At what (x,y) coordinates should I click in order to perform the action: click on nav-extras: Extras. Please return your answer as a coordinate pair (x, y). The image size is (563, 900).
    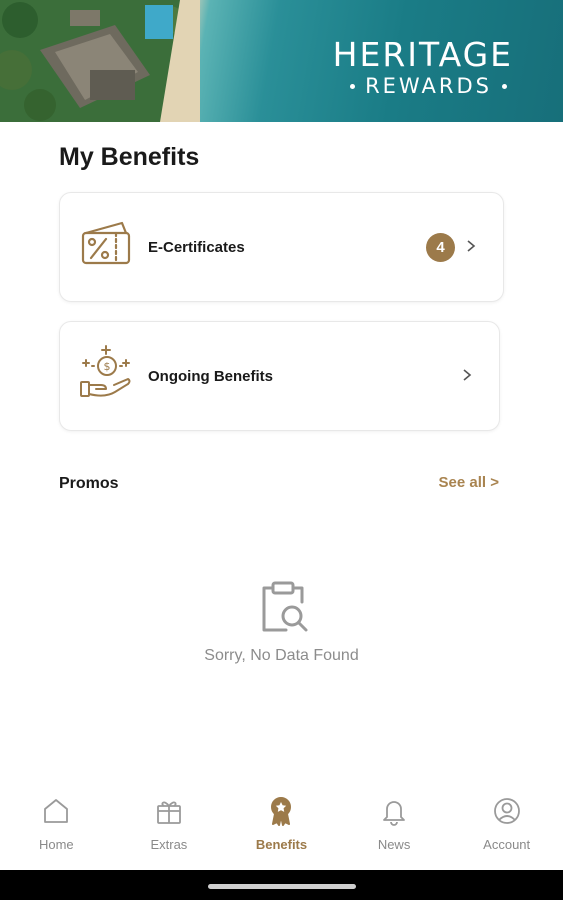
    Looking at the image, I should click on (169, 825).